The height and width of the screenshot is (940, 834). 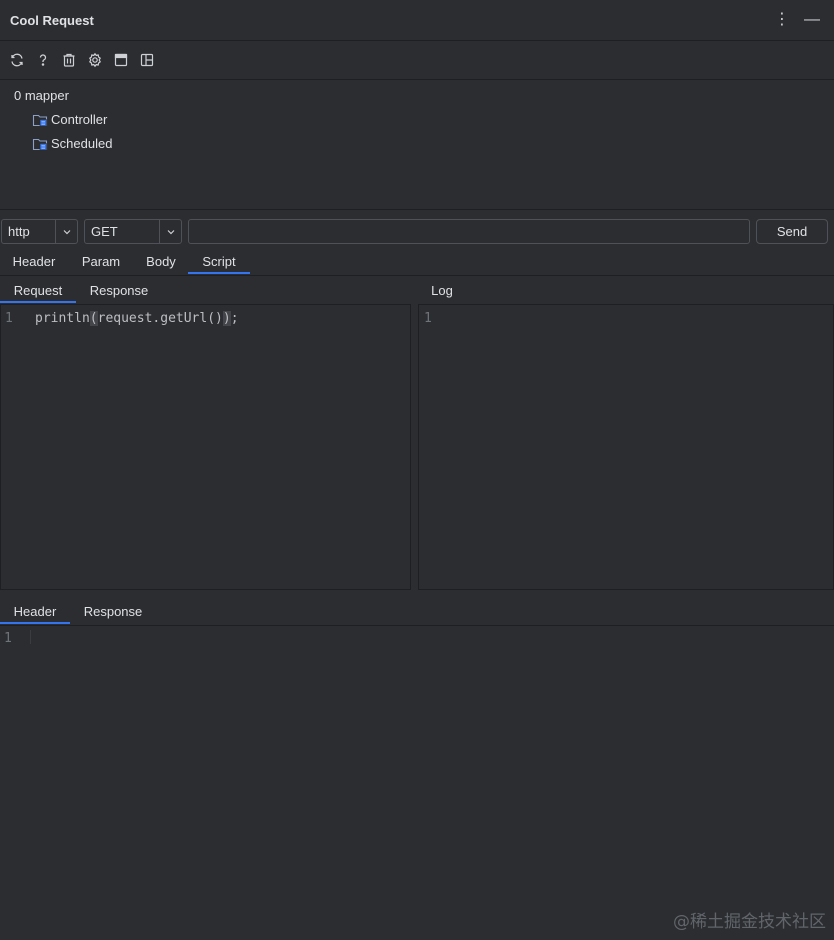 I want to click on code-token: ;, so click(x=234, y=318).